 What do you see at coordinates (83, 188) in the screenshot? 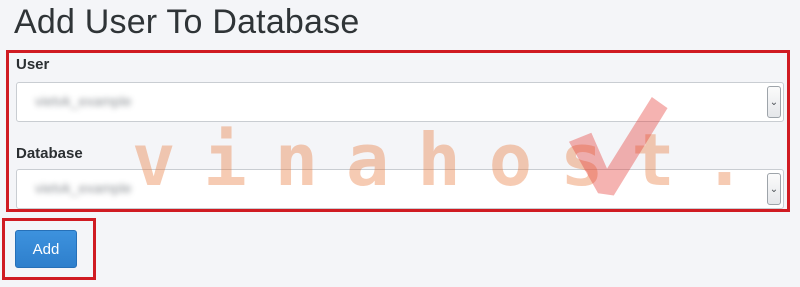
I see `database-select-value: vietvk_example` at bounding box center [83, 188].